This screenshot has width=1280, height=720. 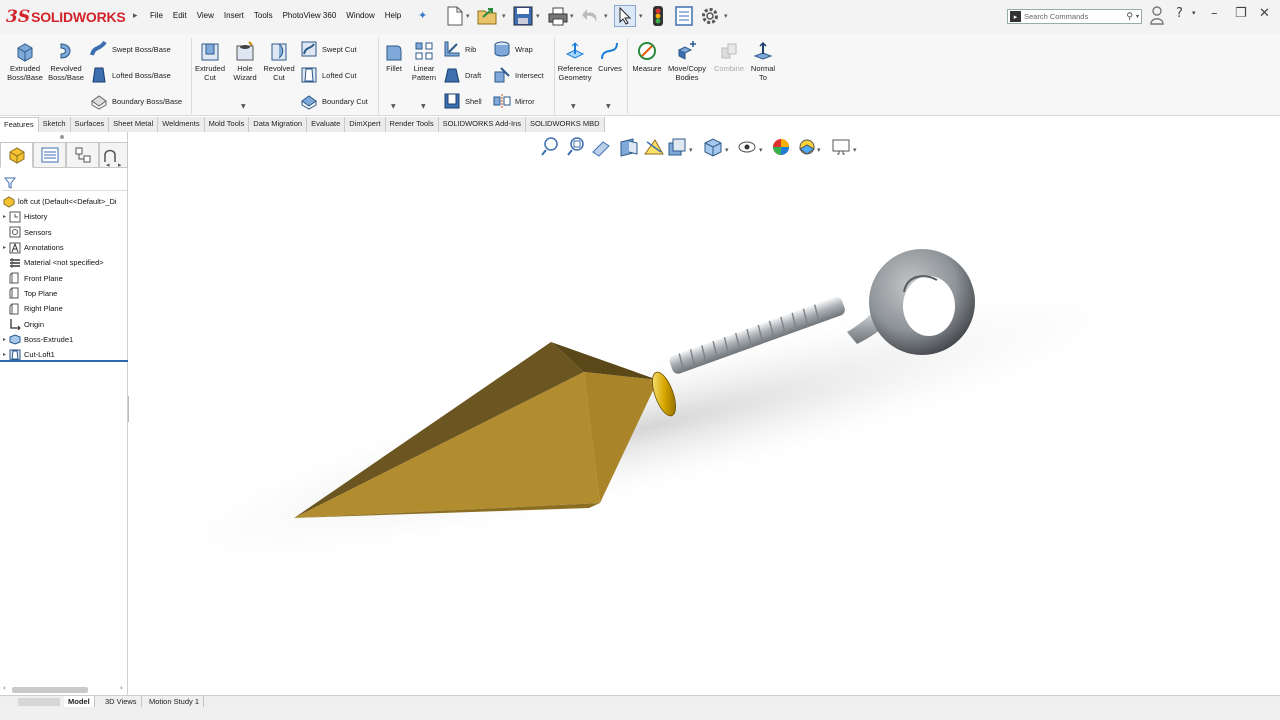 I want to click on save-dropdown-icon: ▾, so click(x=538, y=16).